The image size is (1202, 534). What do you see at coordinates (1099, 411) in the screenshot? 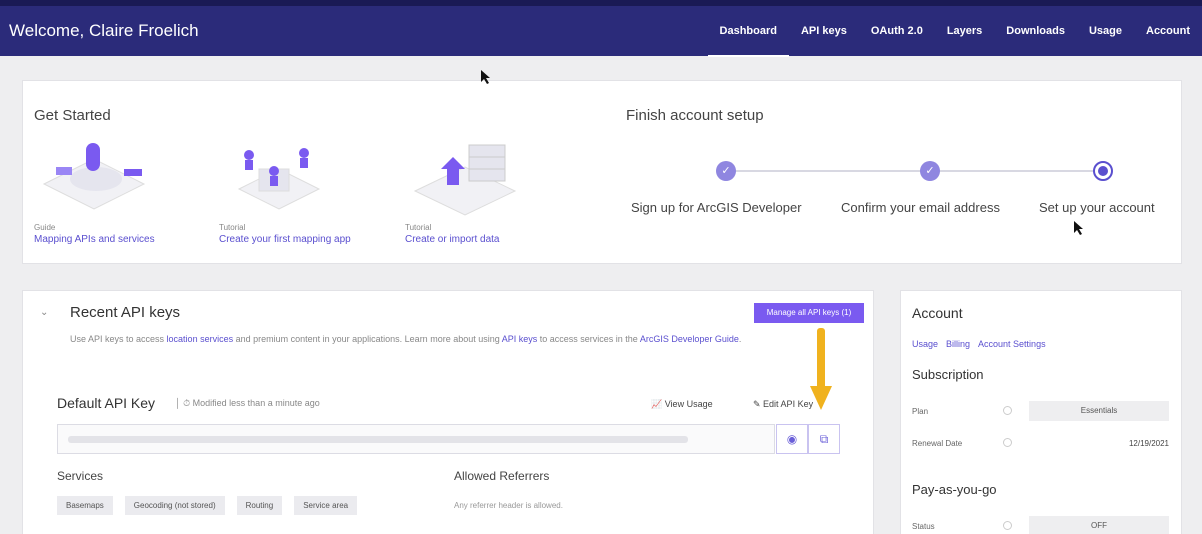
I see `plan-value: Essentials` at bounding box center [1099, 411].